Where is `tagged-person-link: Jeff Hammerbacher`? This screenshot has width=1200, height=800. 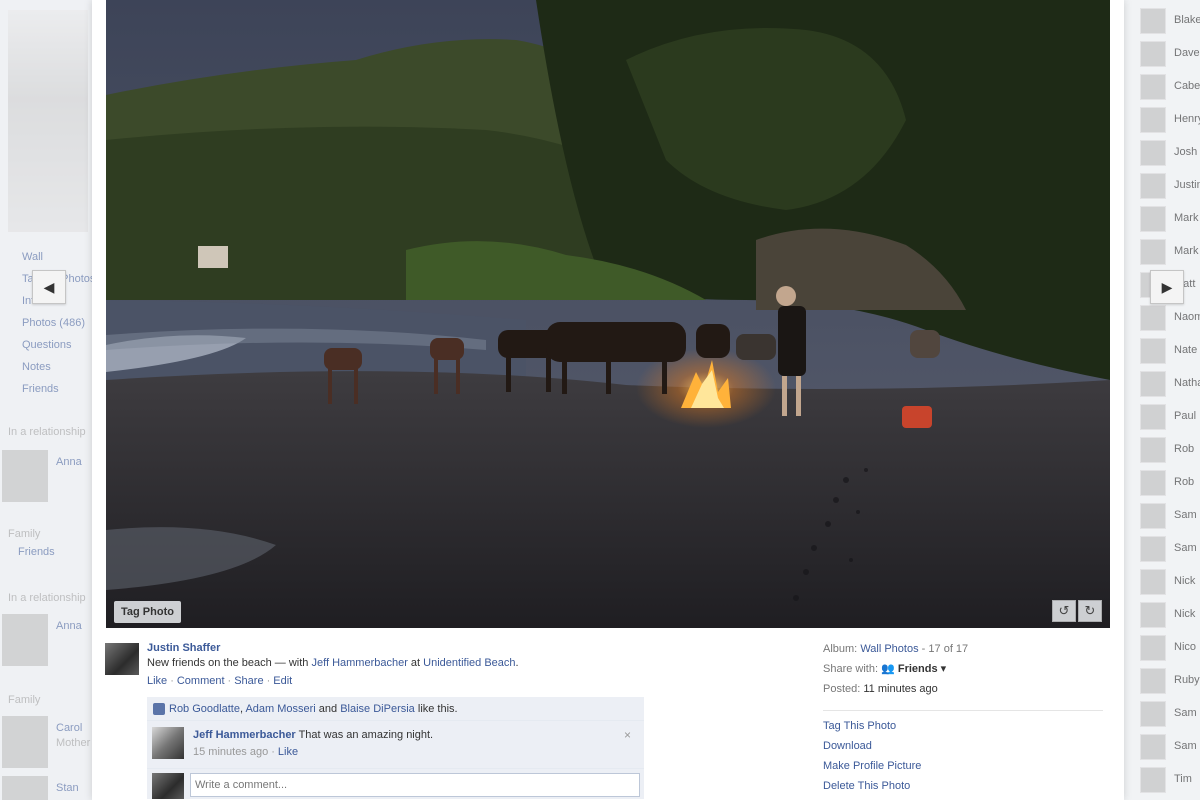 tagged-person-link: Jeff Hammerbacher is located at coordinates (359, 663).